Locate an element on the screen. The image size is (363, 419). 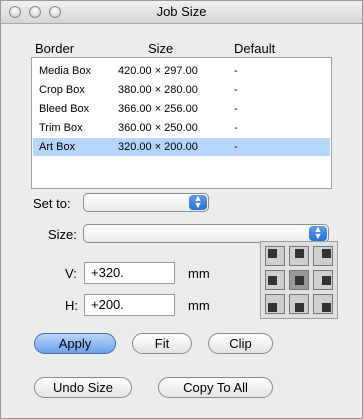
cell-border: Trim Box is located at coordinates (61, 128).